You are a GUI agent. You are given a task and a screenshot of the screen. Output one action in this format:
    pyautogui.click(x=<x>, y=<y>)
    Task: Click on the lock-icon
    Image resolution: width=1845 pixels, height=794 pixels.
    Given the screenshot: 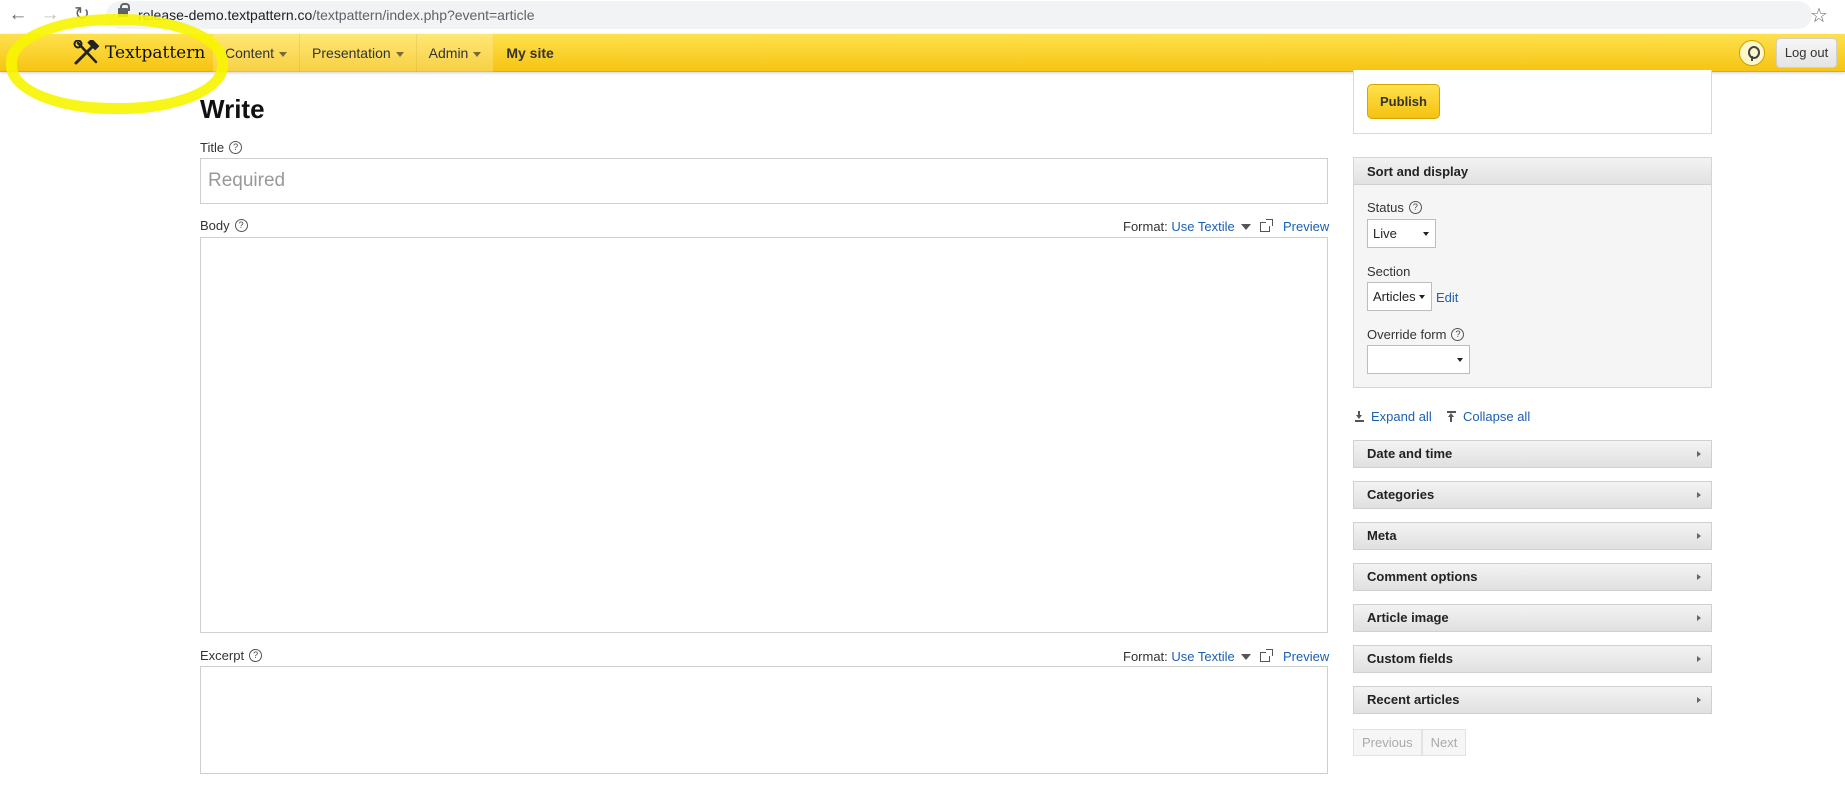 What is the action you would take?
    pyautogui.click(x=124, y=10)
    